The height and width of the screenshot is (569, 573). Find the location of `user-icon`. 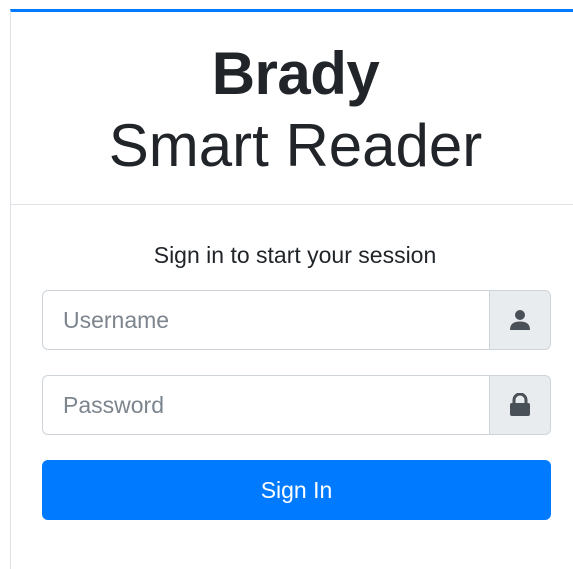

user-icon is located at coordinates (520, 320).